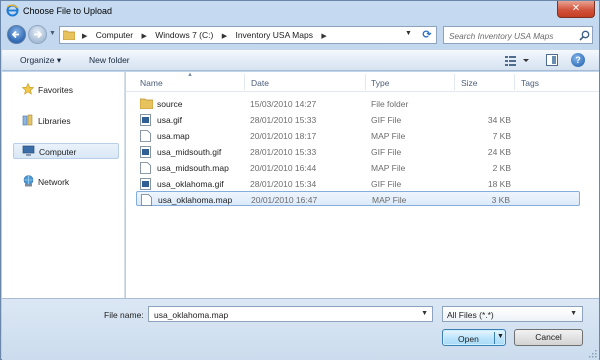 The height and width of the screenshot is (360, 600). Describe the element at coordinates (28, 181) in the screenshot. I see `network-icon` at that location.